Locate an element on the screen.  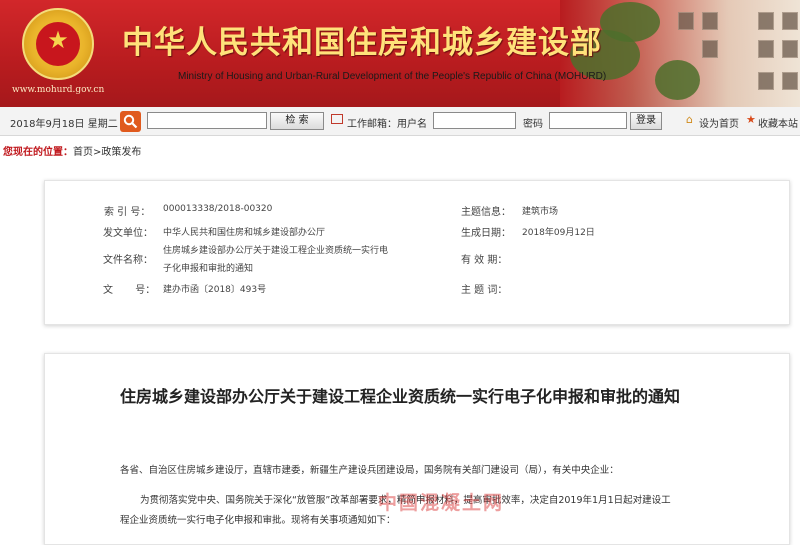
search-button: 检 索 is located at coordinates (297, 121).